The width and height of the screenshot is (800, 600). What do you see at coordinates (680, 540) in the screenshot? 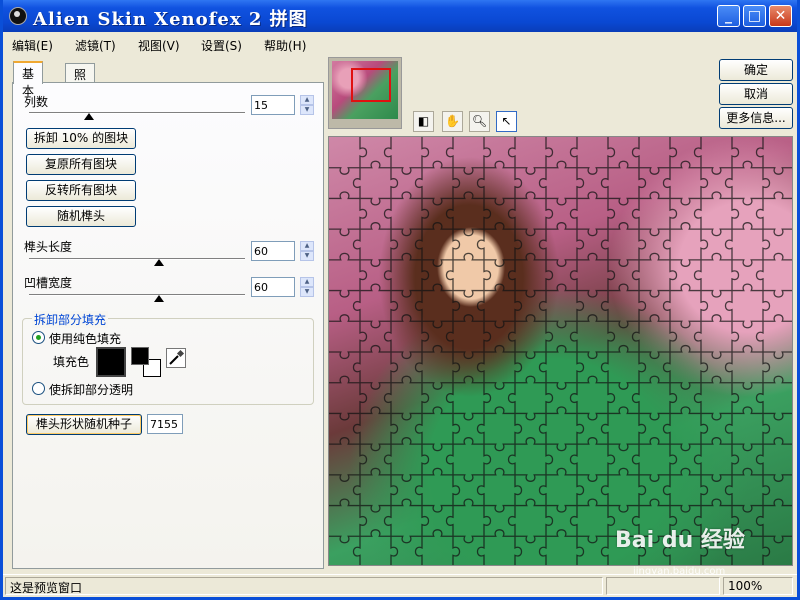
I see `watermark-logo: Bai du 经验` at bounding box center [680, 540].